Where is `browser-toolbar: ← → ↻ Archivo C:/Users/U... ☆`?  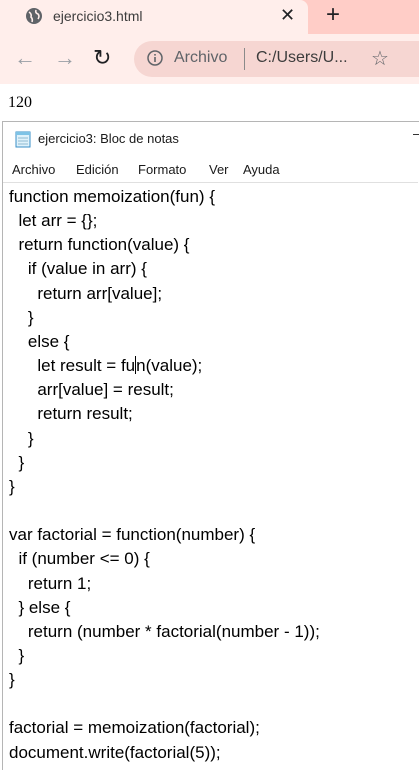
browser-toolbar: ← → ↻ Archivo C:/Users/U... ☆ is located at coordinates (209, 59).